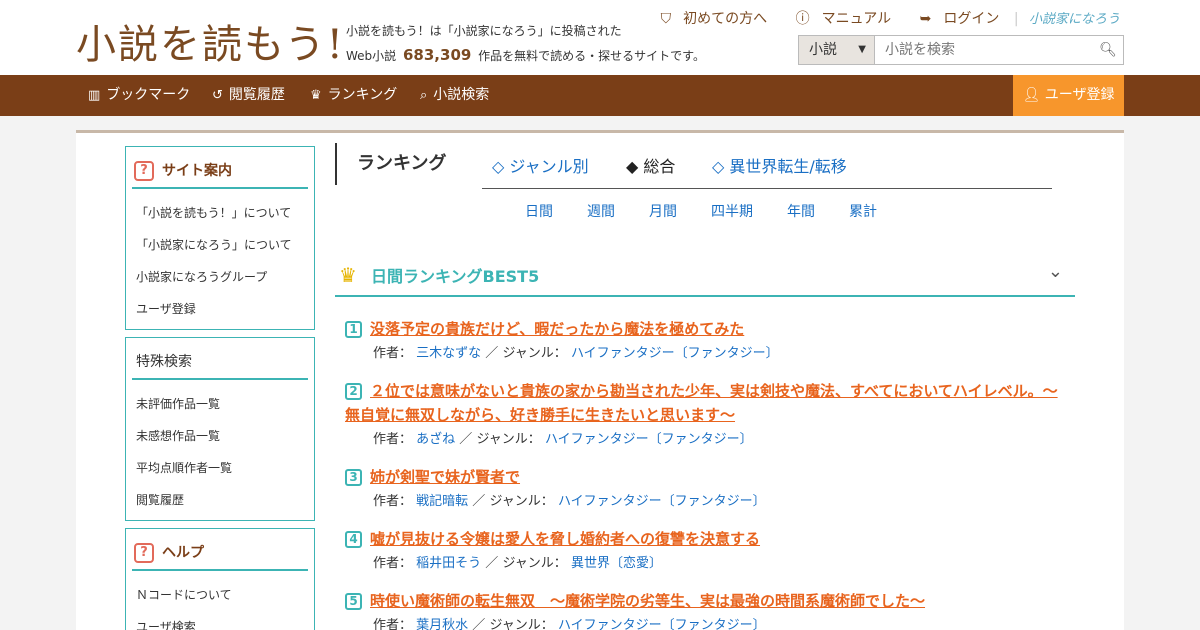 The width and height of the screenshot is (1200, 630). I want to click on bookmark-icon: ▥, so click(94, 95).